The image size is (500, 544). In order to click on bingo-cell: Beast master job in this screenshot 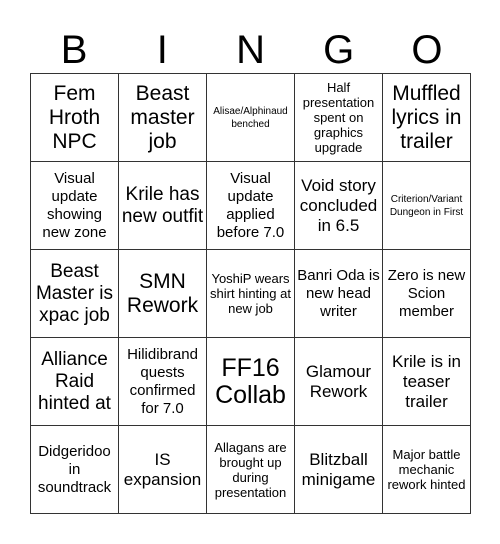, I will do `click(163, 118)`.